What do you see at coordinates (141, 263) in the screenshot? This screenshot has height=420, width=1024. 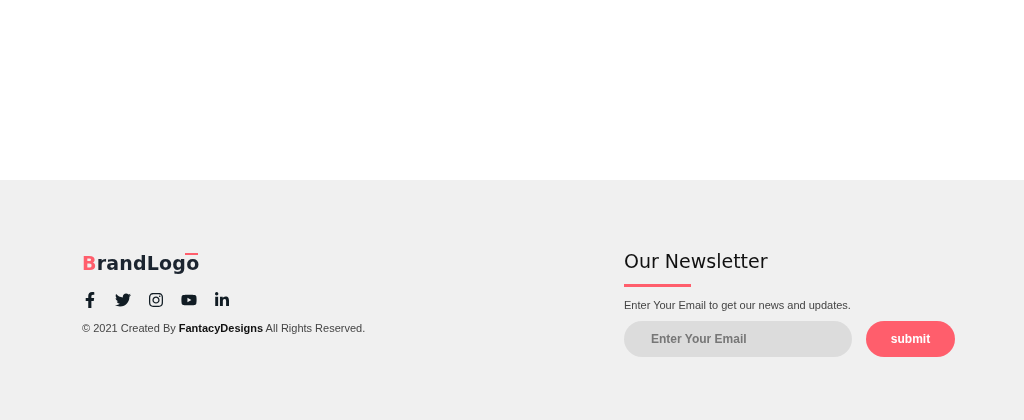 I see `brand-logo: BrandLogo` at bounding box center [141, 263].